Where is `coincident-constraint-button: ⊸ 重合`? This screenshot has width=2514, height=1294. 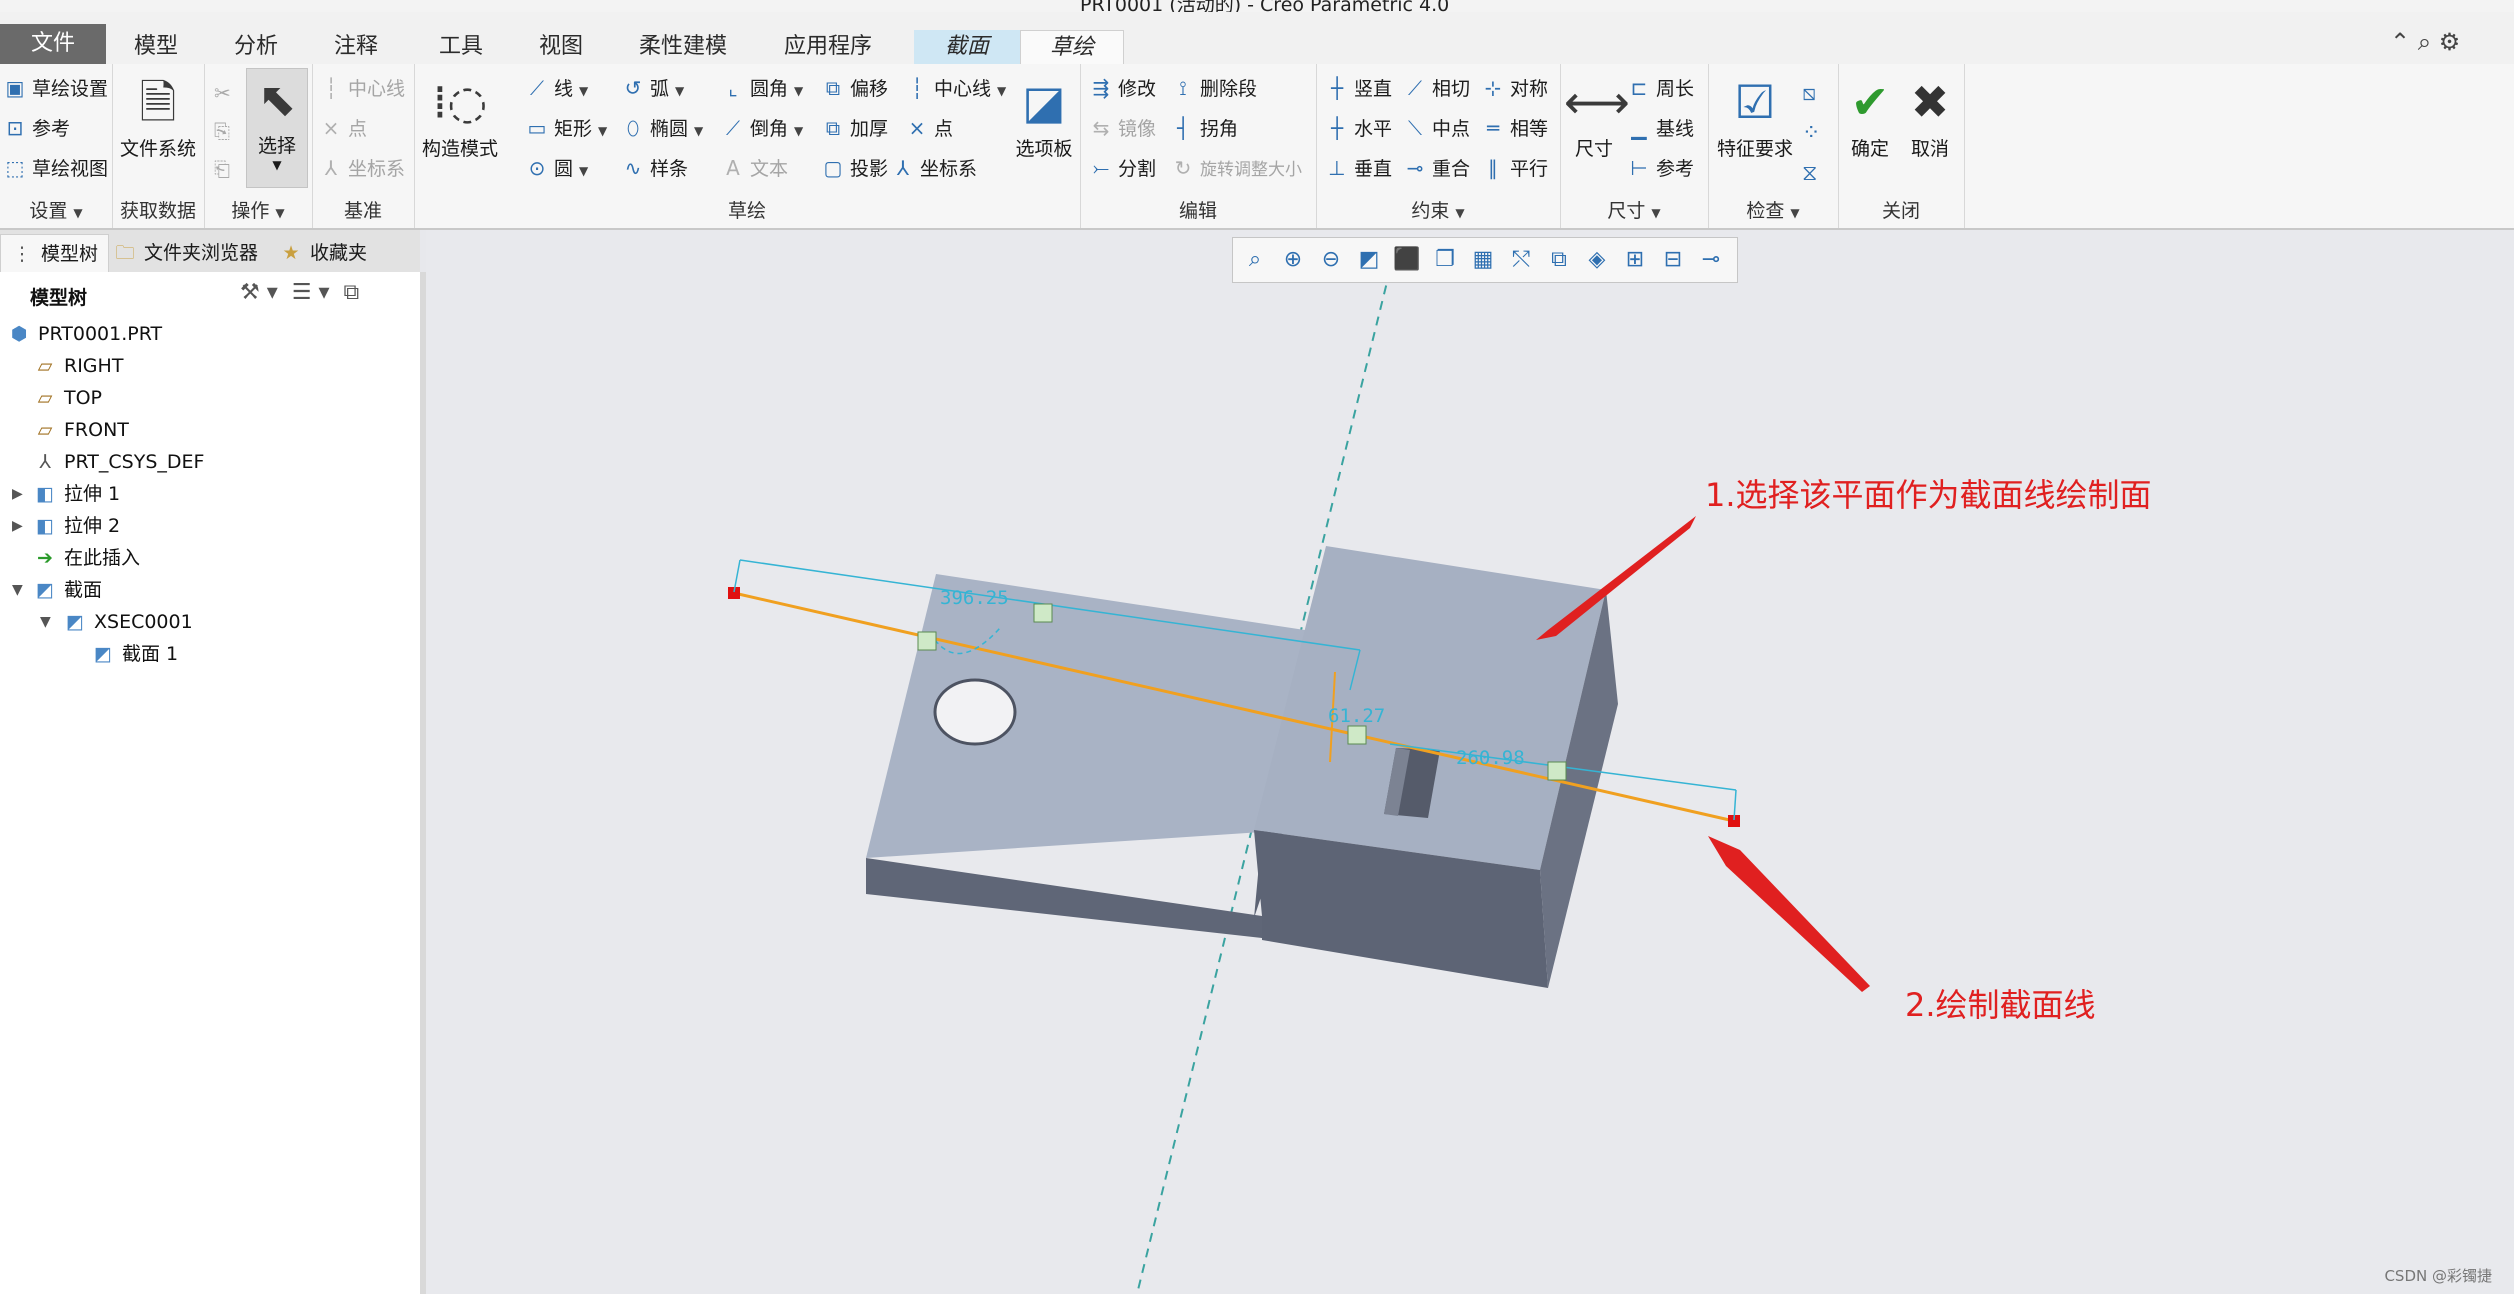 coincident-constraint-button: ⊸ 重合 is located at coordinates (1436, 168).